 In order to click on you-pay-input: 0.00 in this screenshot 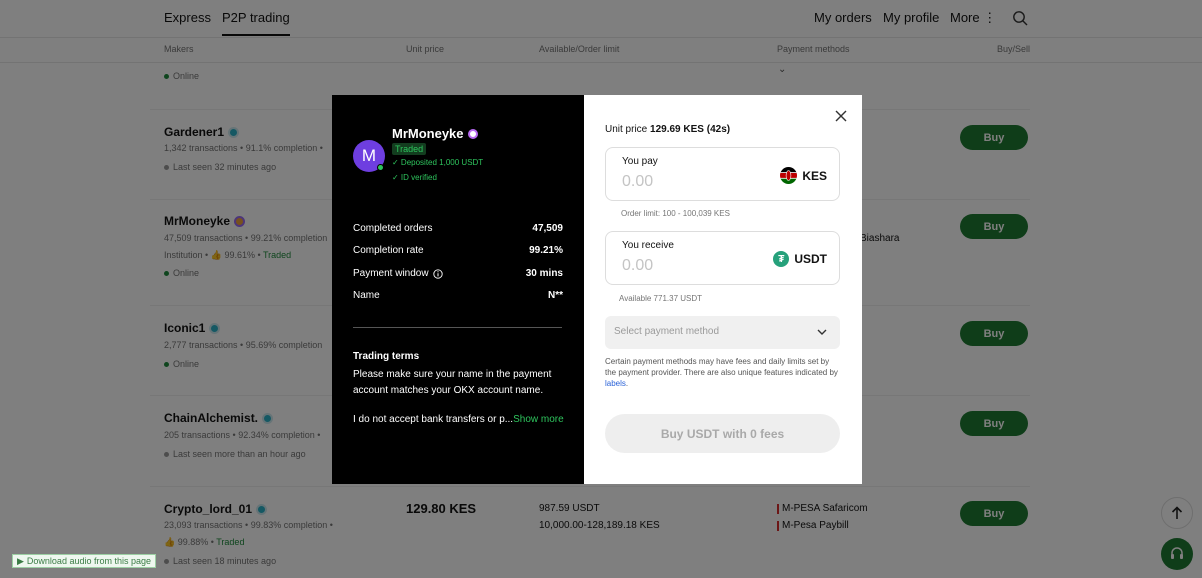, I will do `click(637, 182)`.